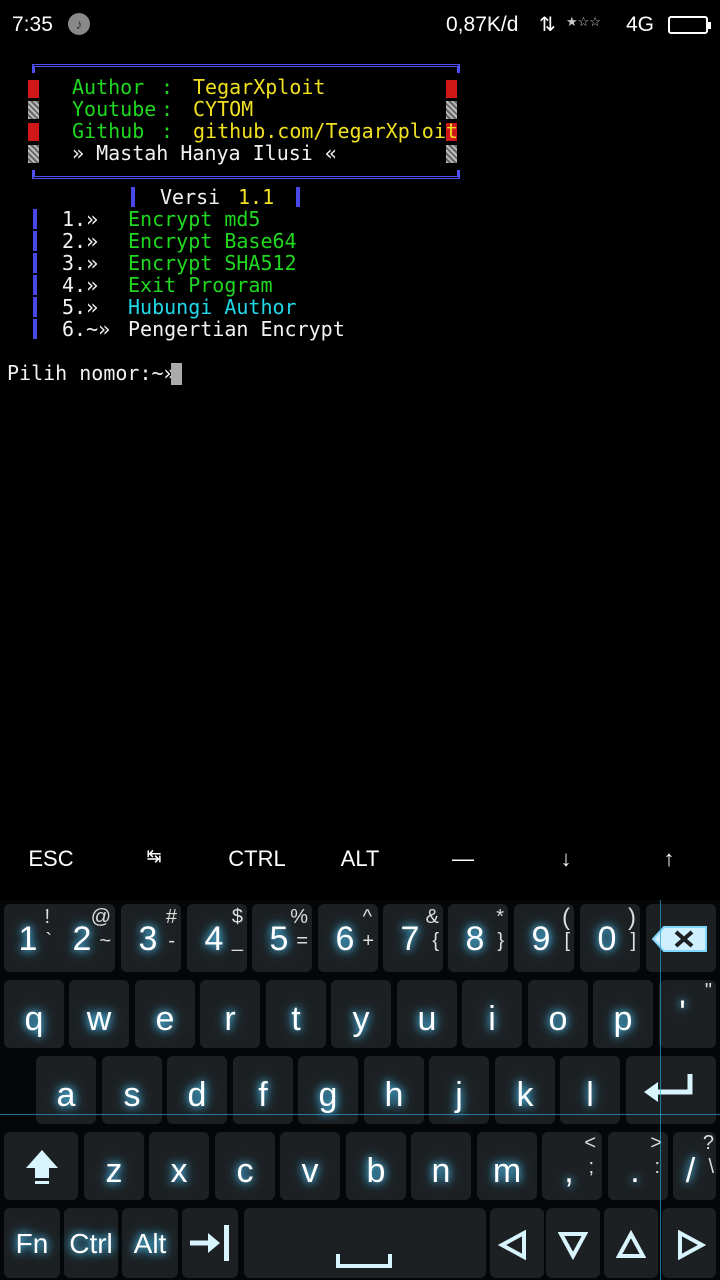 Image resolution: width=720 pixels, height=1280 pixels. I want to click on key-v: v, so click(310, 1166).